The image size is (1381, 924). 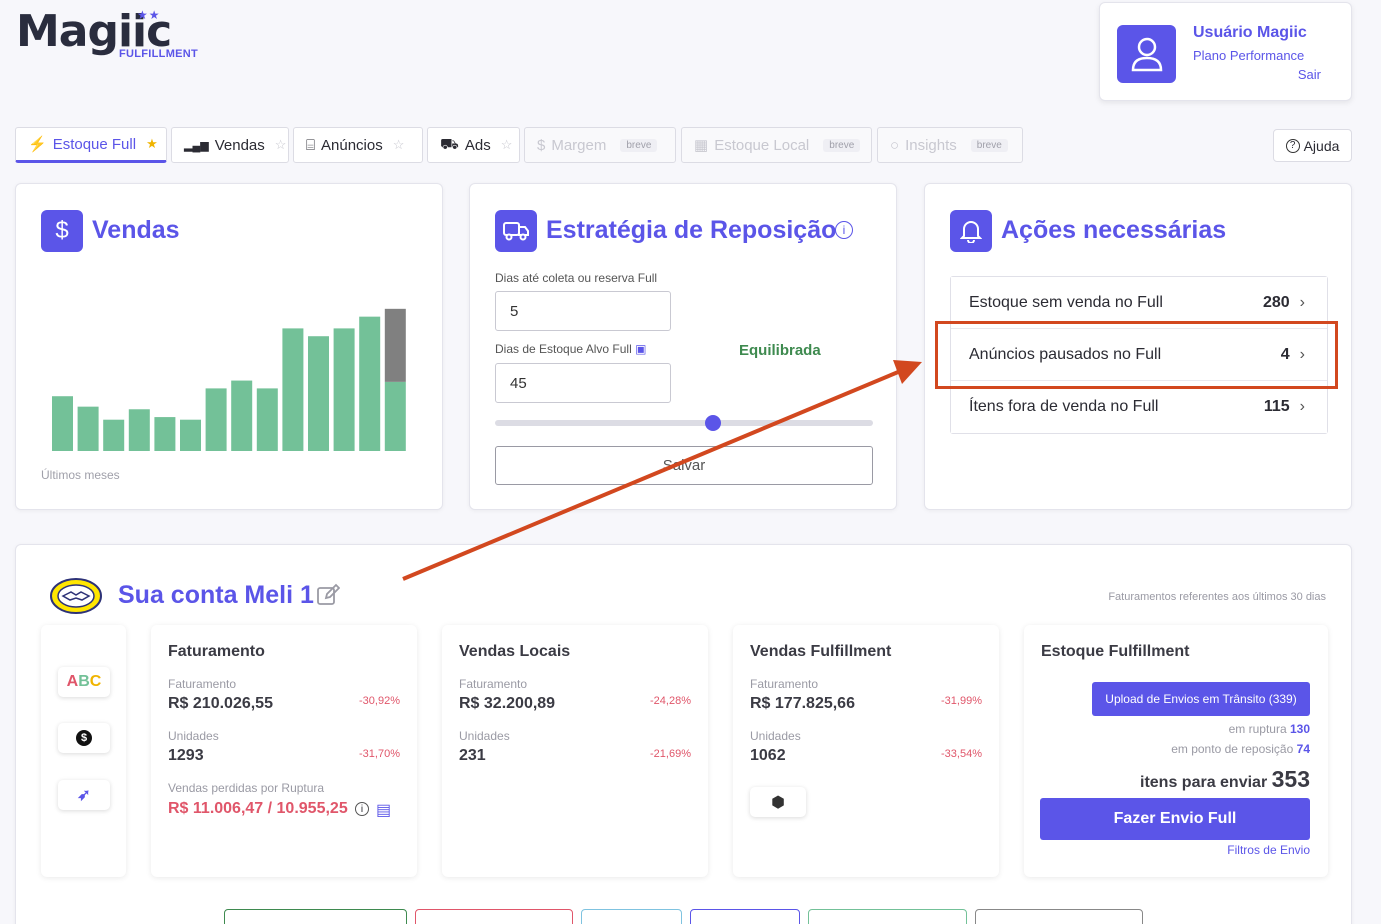 What do you see at coordinates (583, 383) in the screenshot?
I see `days-target-input: 45` at bounding box center [583, 383].